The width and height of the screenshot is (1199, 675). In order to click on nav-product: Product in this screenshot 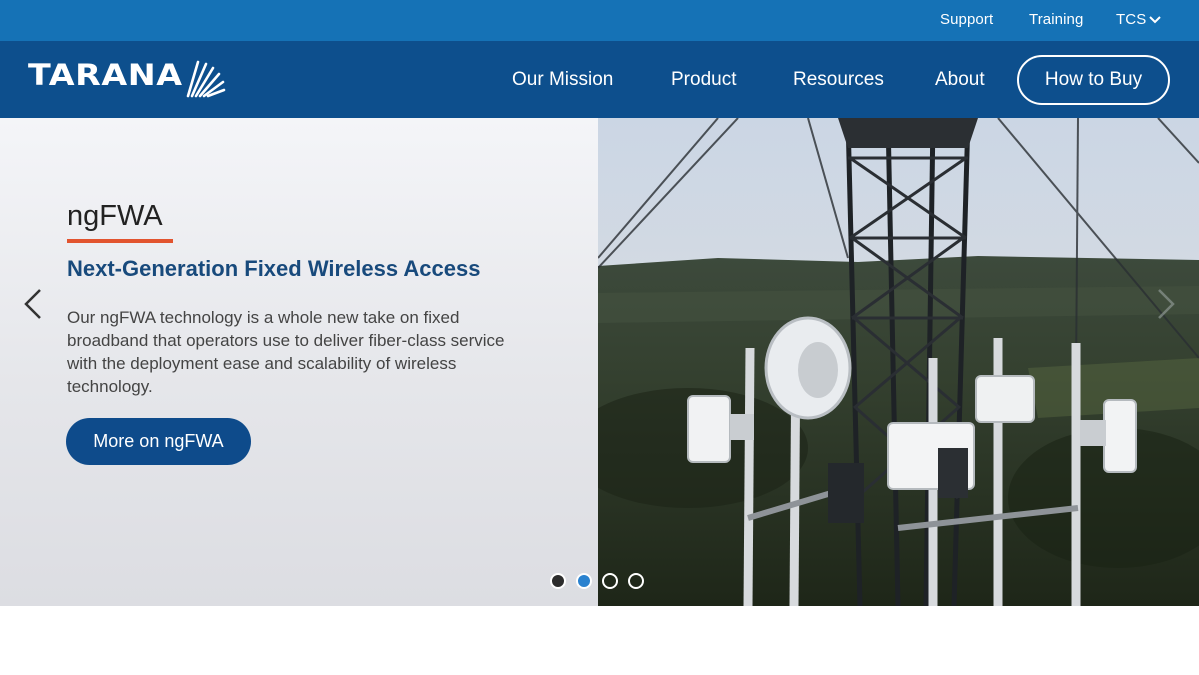, I will do `click(703, 80)`.